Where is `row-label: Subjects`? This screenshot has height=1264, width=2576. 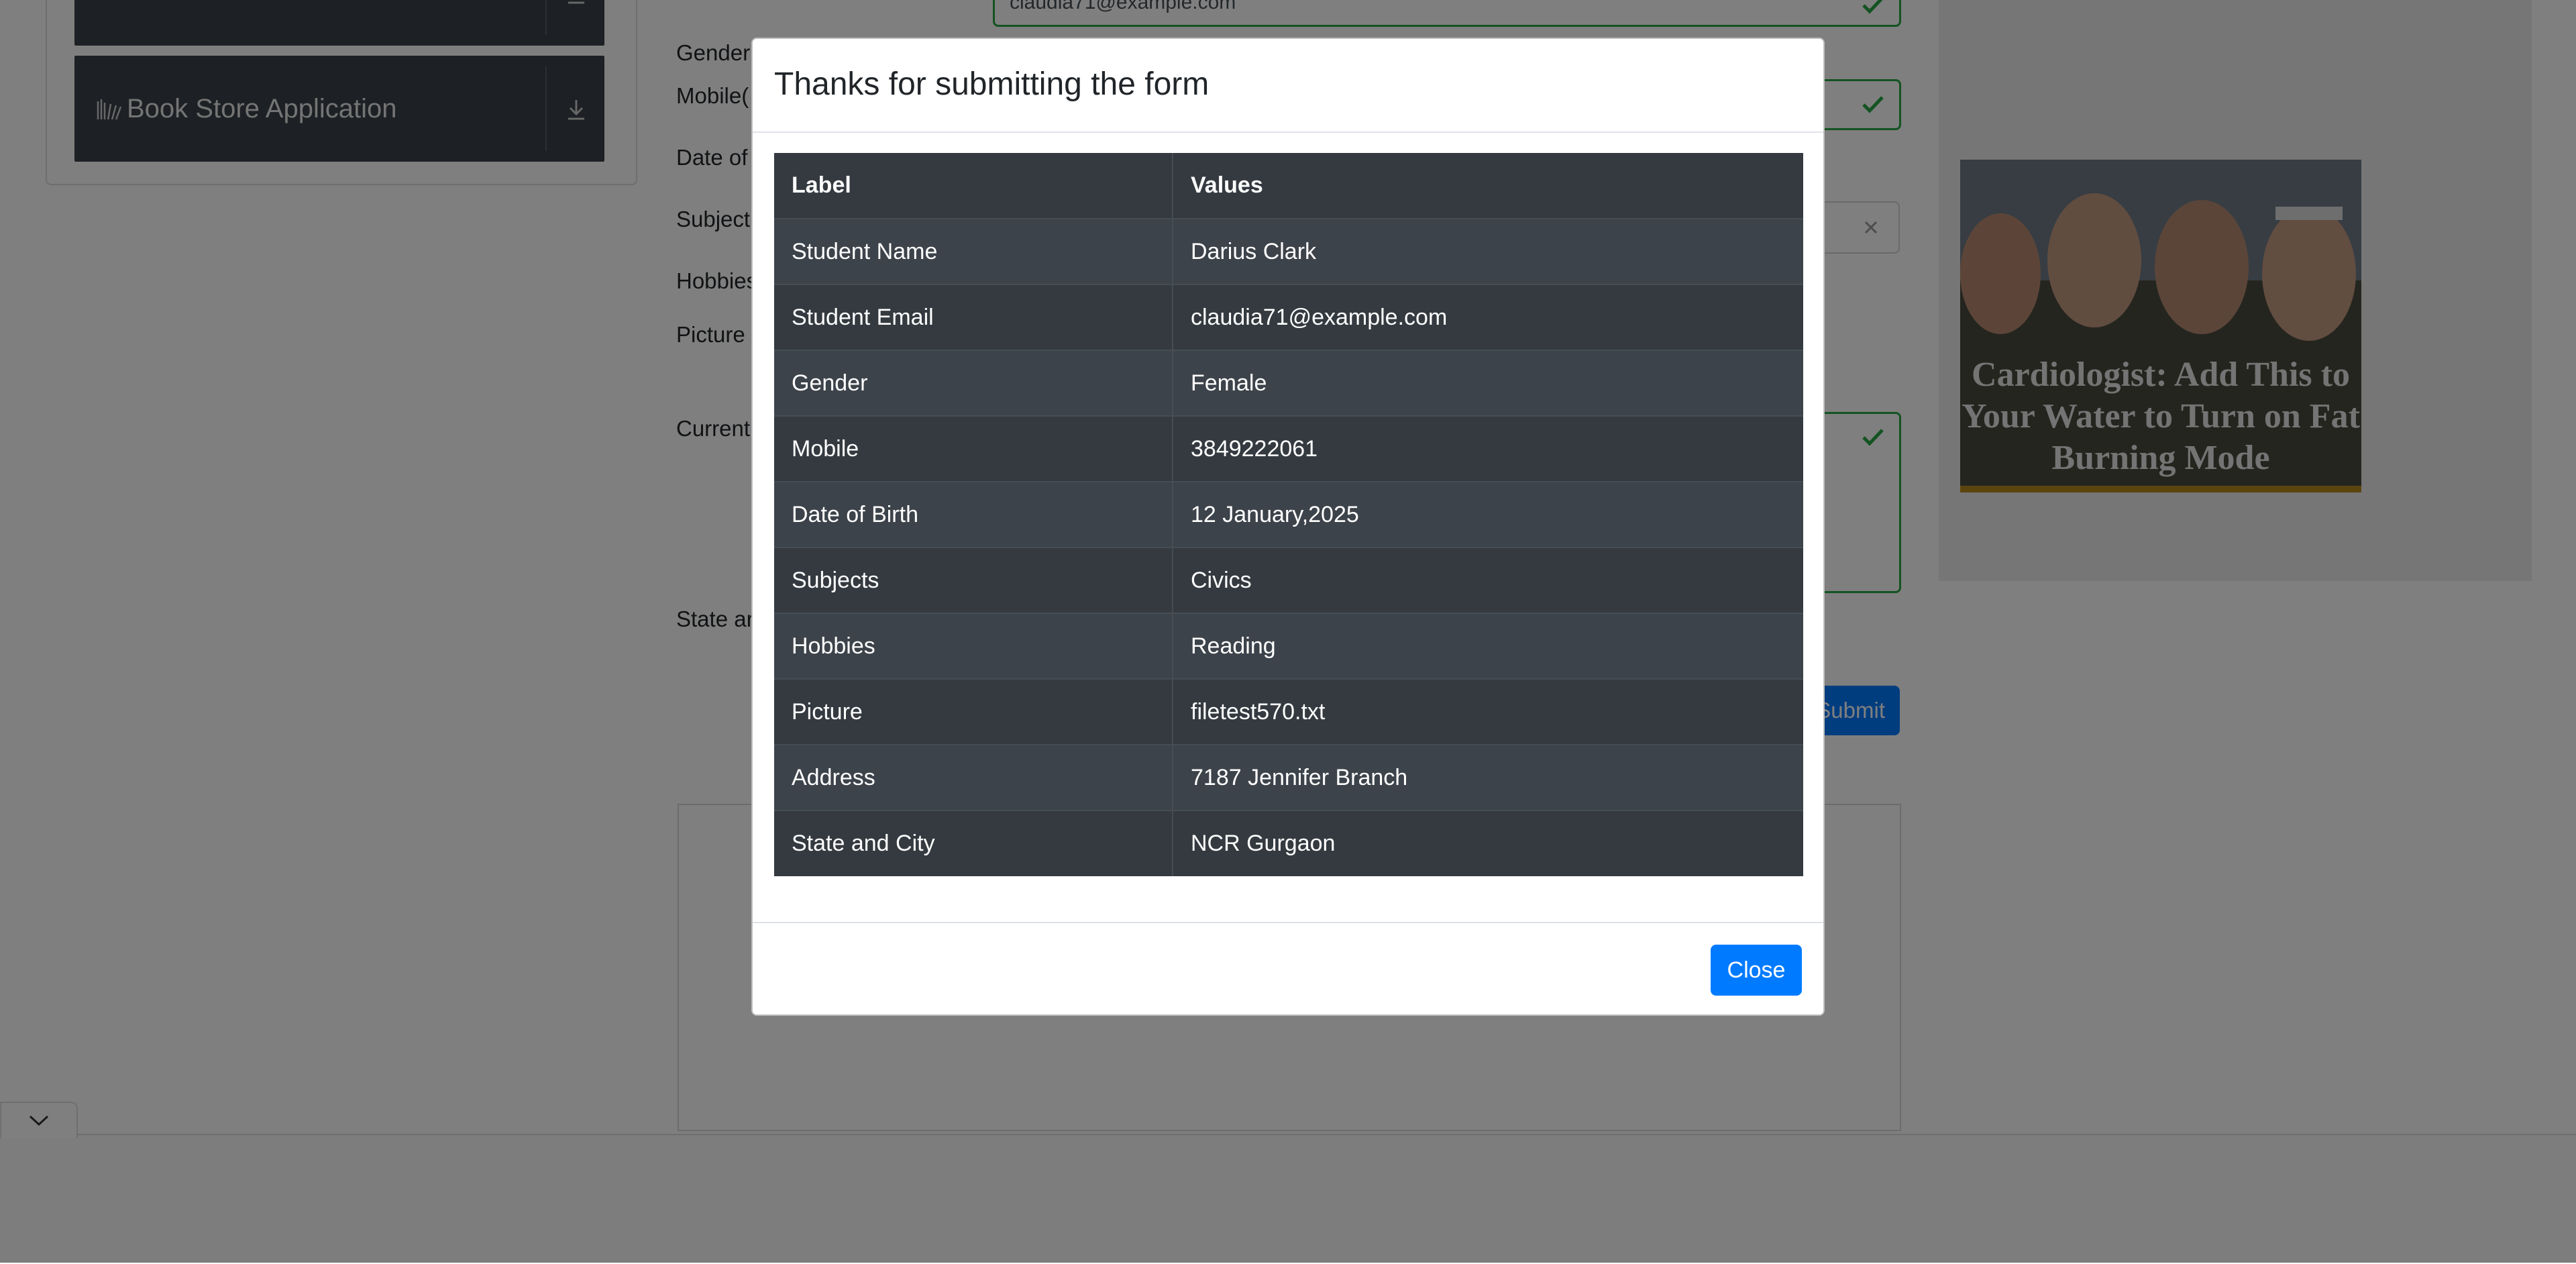
row-label: Subjects is located at coordinates (973, 580).